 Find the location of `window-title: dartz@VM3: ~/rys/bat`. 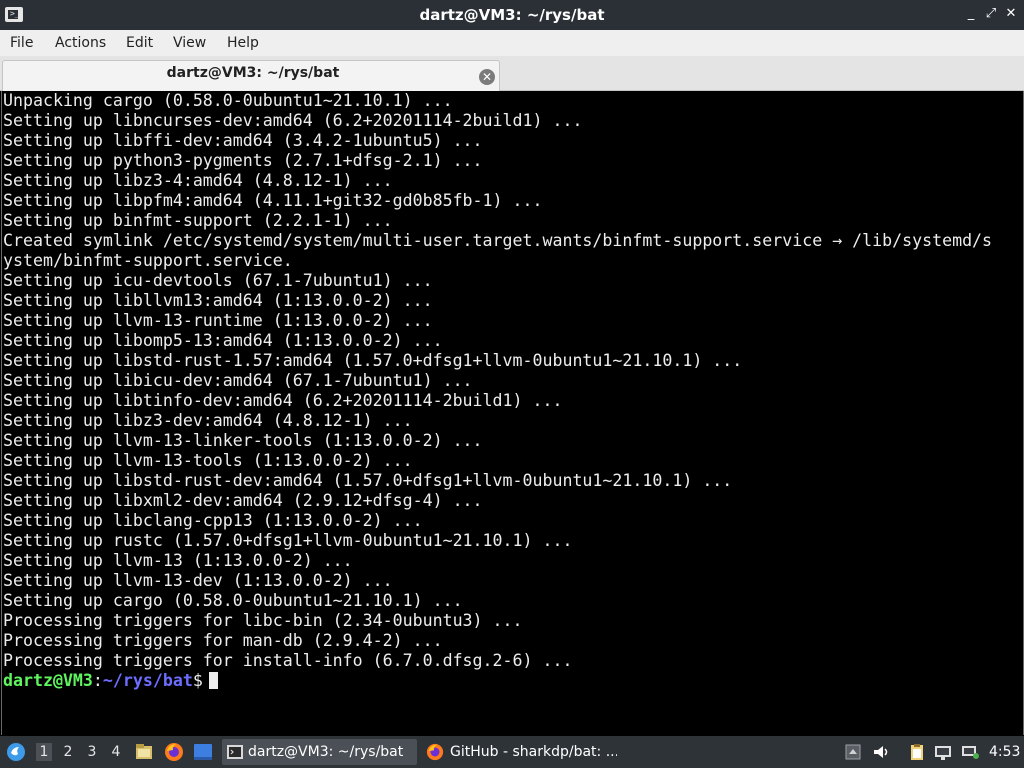

window-title: dartz@VM3: ~/rys/bat is located at coordinates (512, 15).